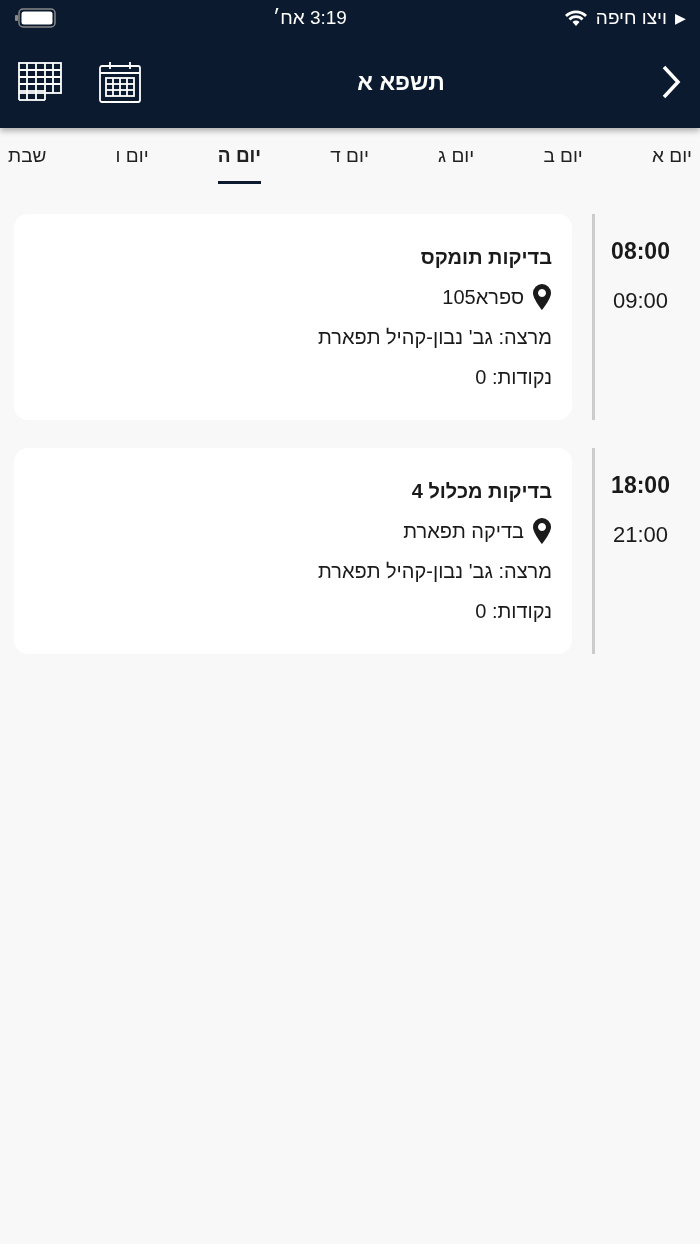  I want to click on day-tab: יום א, so click(672, 162).